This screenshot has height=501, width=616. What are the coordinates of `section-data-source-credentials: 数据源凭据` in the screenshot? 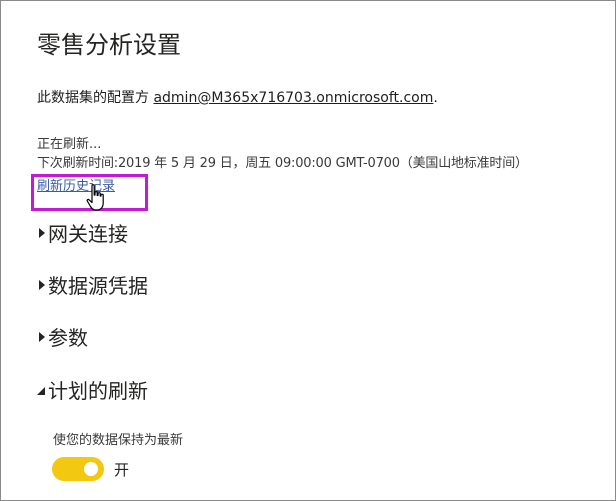 It's located at (91, 284).